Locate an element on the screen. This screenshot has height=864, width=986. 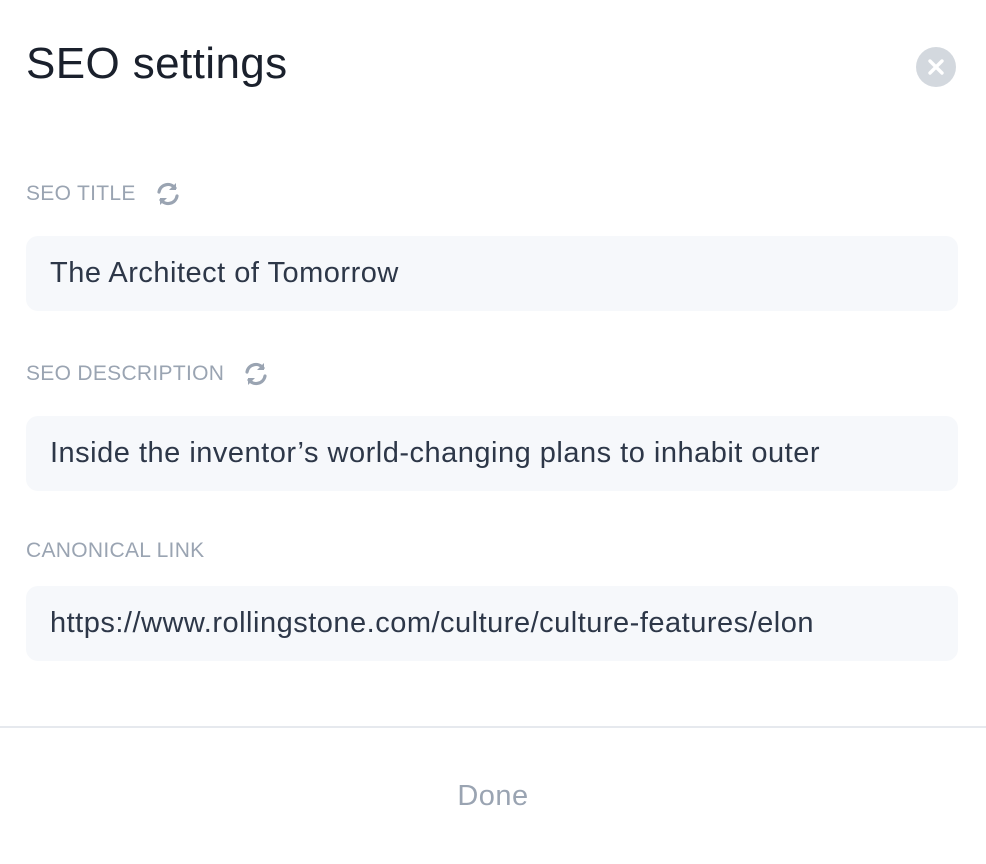
dialog-title: SEO settings is located at coordinates (157, 63).